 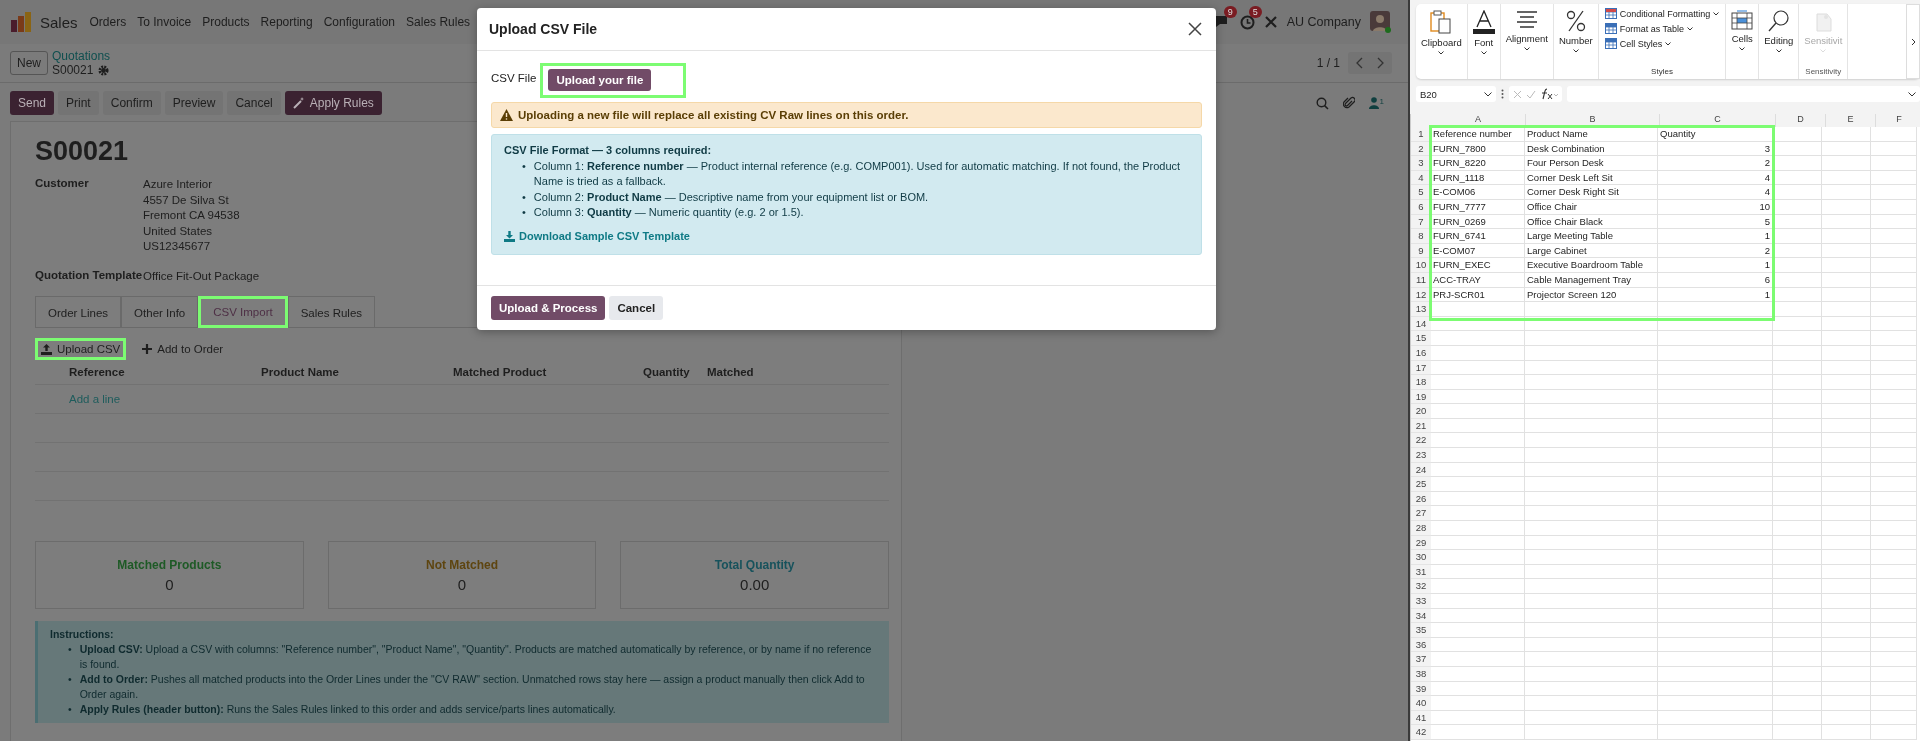 What do you see at coordinates (1421, 659) in the screenshot?
I see `row-number: 37` at bounding box center [1421, 659].